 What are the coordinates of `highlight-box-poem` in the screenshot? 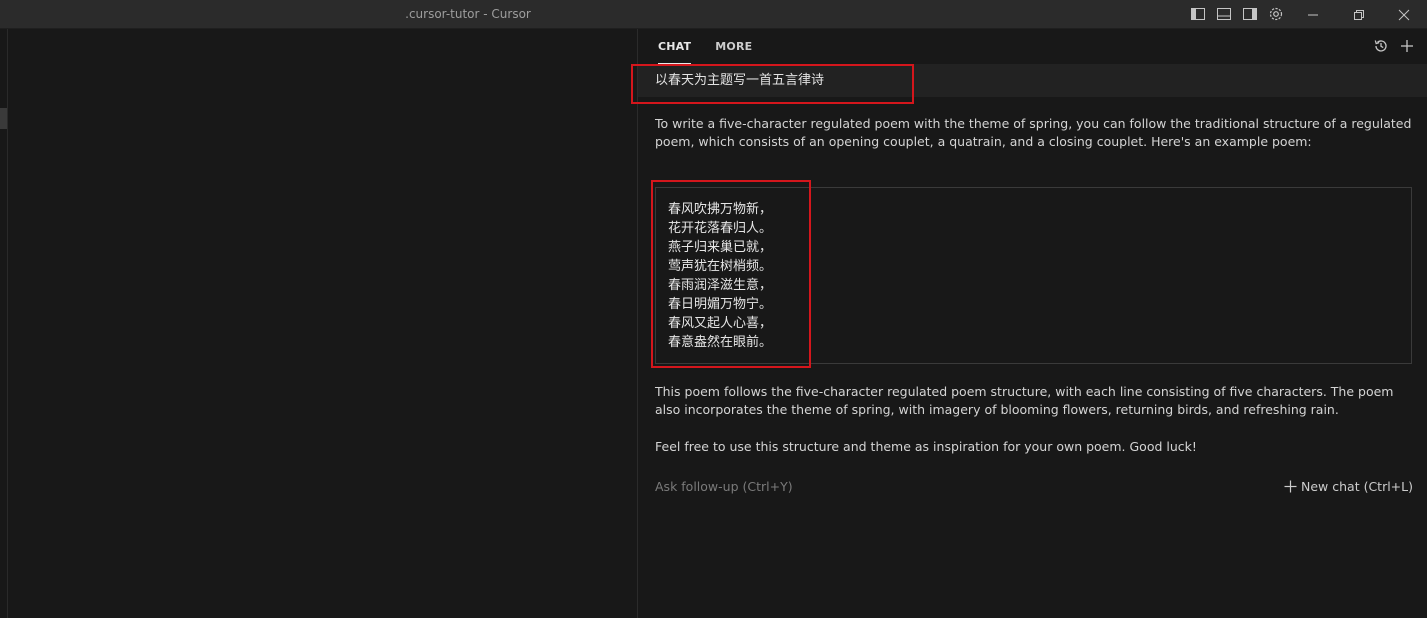 It's located at (731, 274).